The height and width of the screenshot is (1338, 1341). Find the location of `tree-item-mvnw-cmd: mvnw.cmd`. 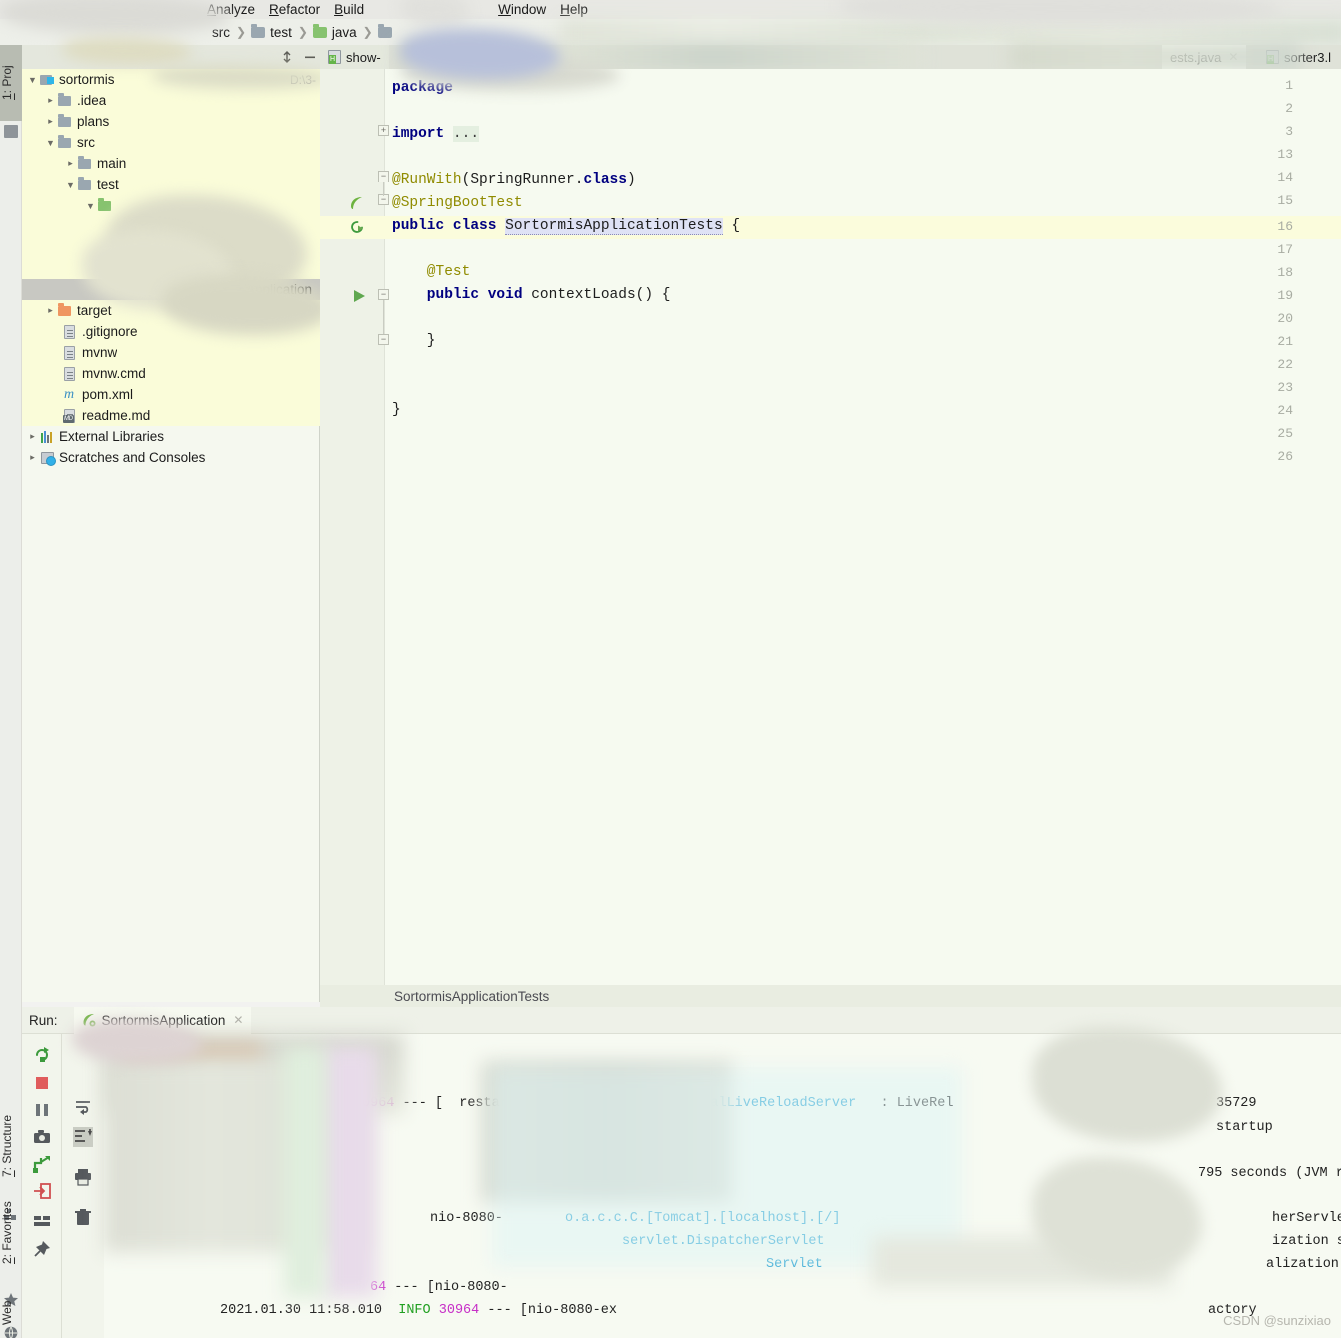

tree-item-mvnw-cmd: mvnw.cmd is located at coordinates (171, 373).